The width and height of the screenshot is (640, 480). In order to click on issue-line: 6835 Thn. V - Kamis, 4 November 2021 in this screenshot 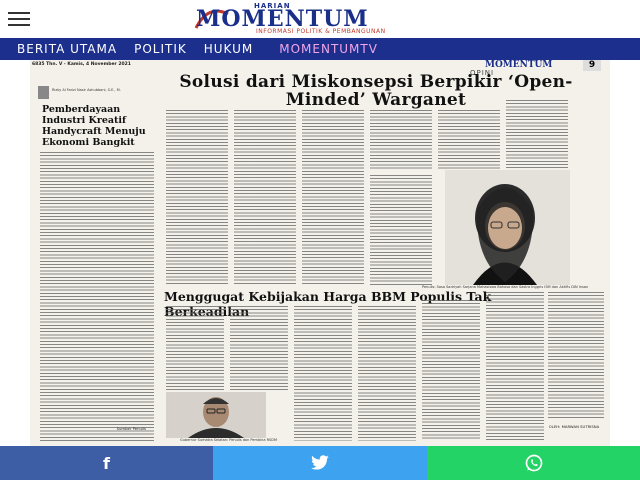, I will do `click(81, 64)`.